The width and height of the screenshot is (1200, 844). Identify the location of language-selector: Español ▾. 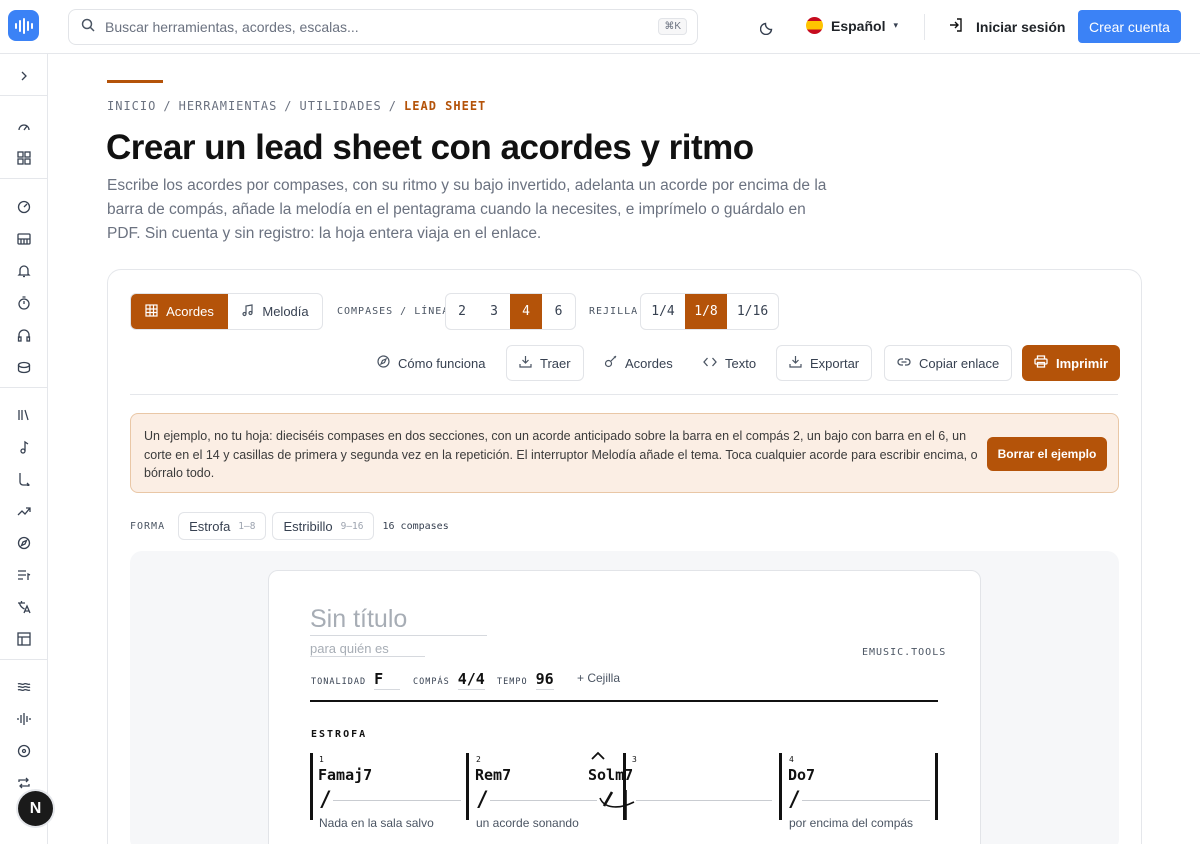
(852, 25).